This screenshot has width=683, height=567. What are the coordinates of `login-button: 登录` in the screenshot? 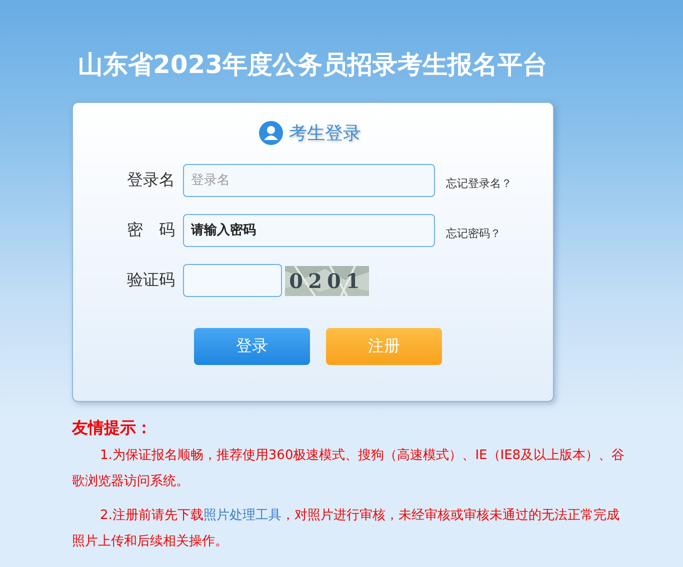 It's located at (252, 346).